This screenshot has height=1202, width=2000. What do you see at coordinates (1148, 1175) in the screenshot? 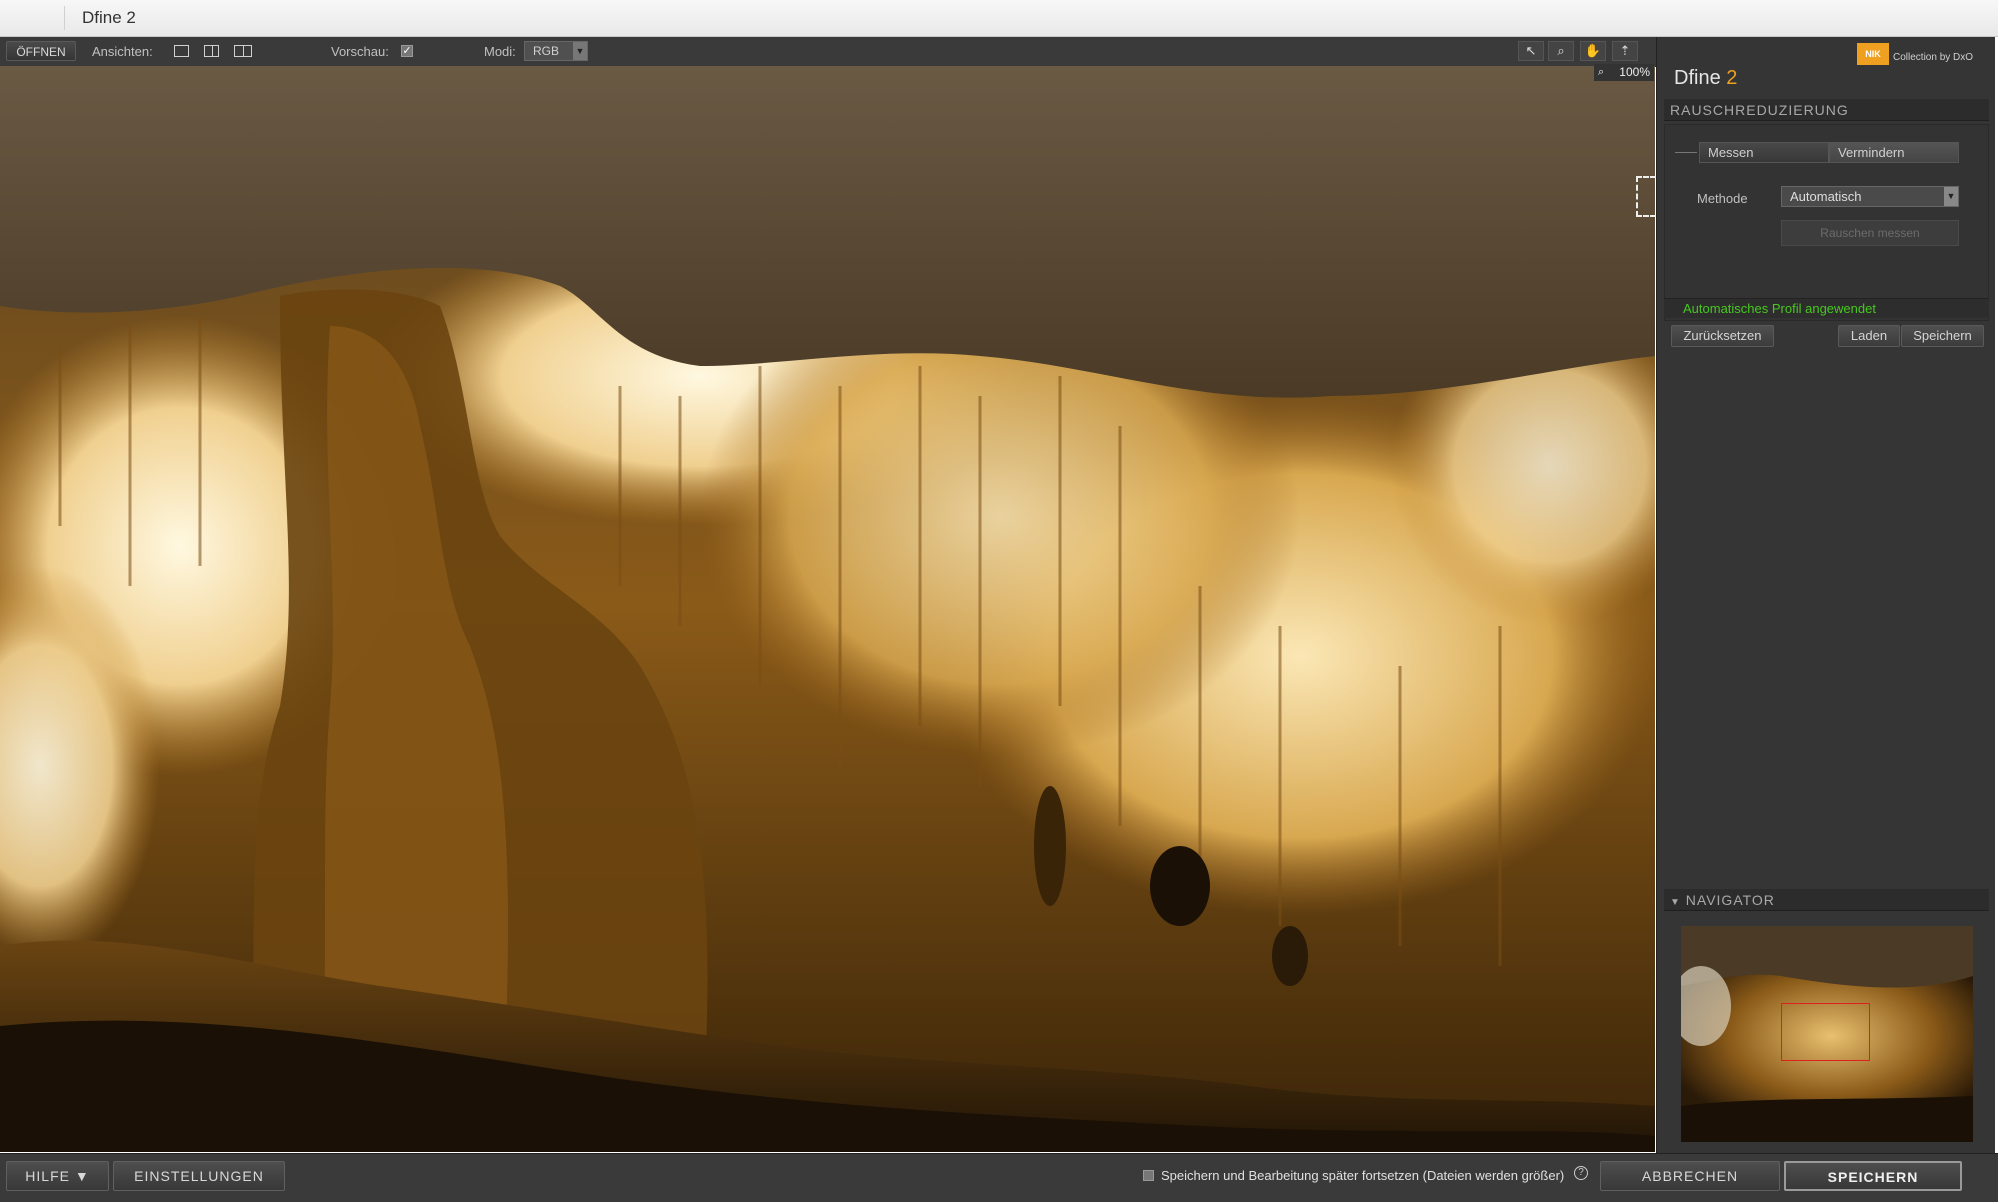
I see `save-later-checkbox` at bounding box center [1148, 1175].